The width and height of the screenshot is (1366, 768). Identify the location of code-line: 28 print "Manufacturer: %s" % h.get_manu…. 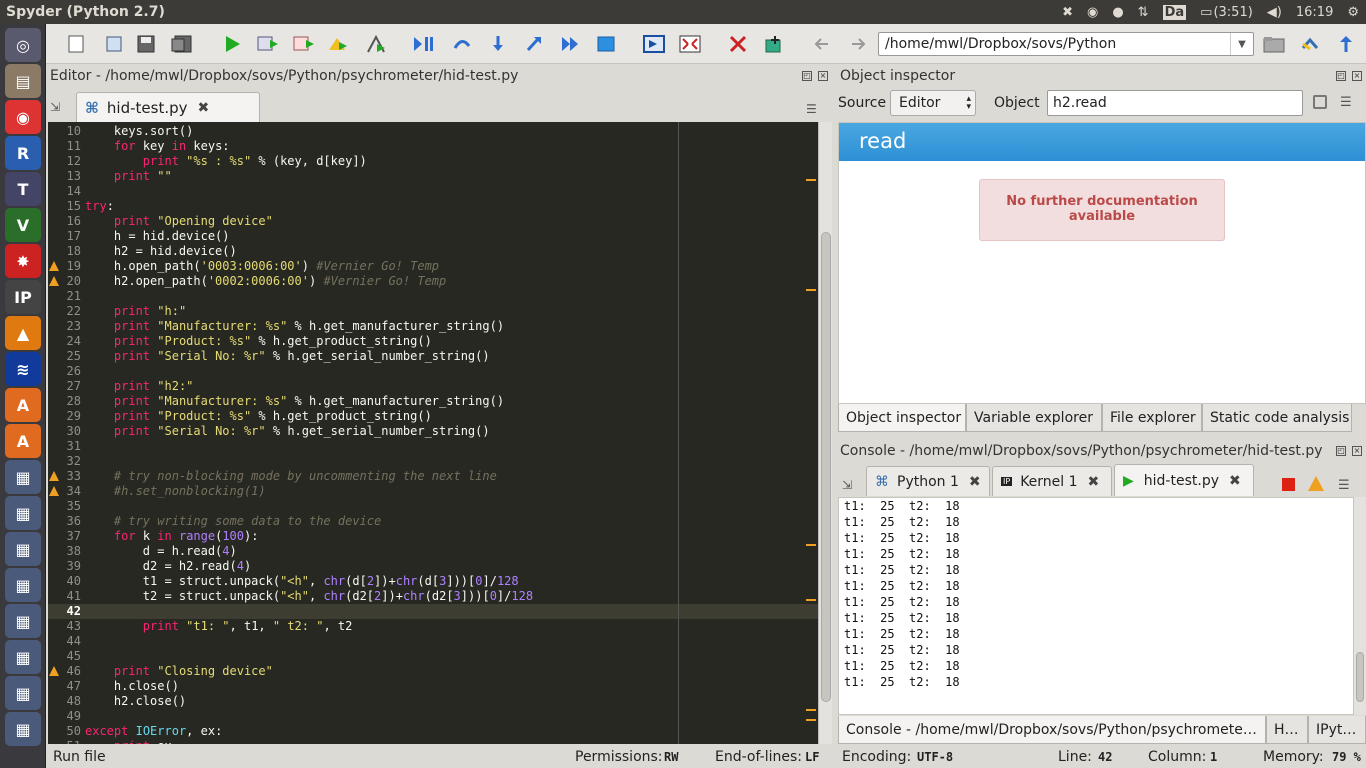
(433, 401).